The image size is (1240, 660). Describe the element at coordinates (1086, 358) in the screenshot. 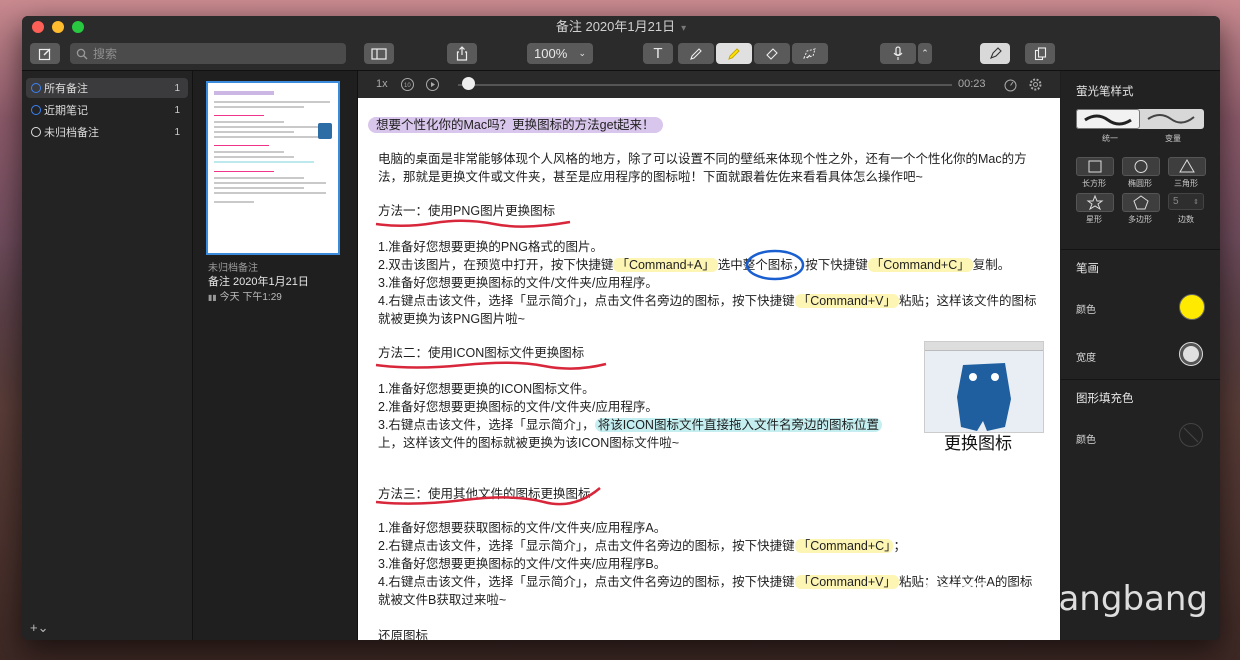

I see `stroke-width-label: 宽度` at that location.